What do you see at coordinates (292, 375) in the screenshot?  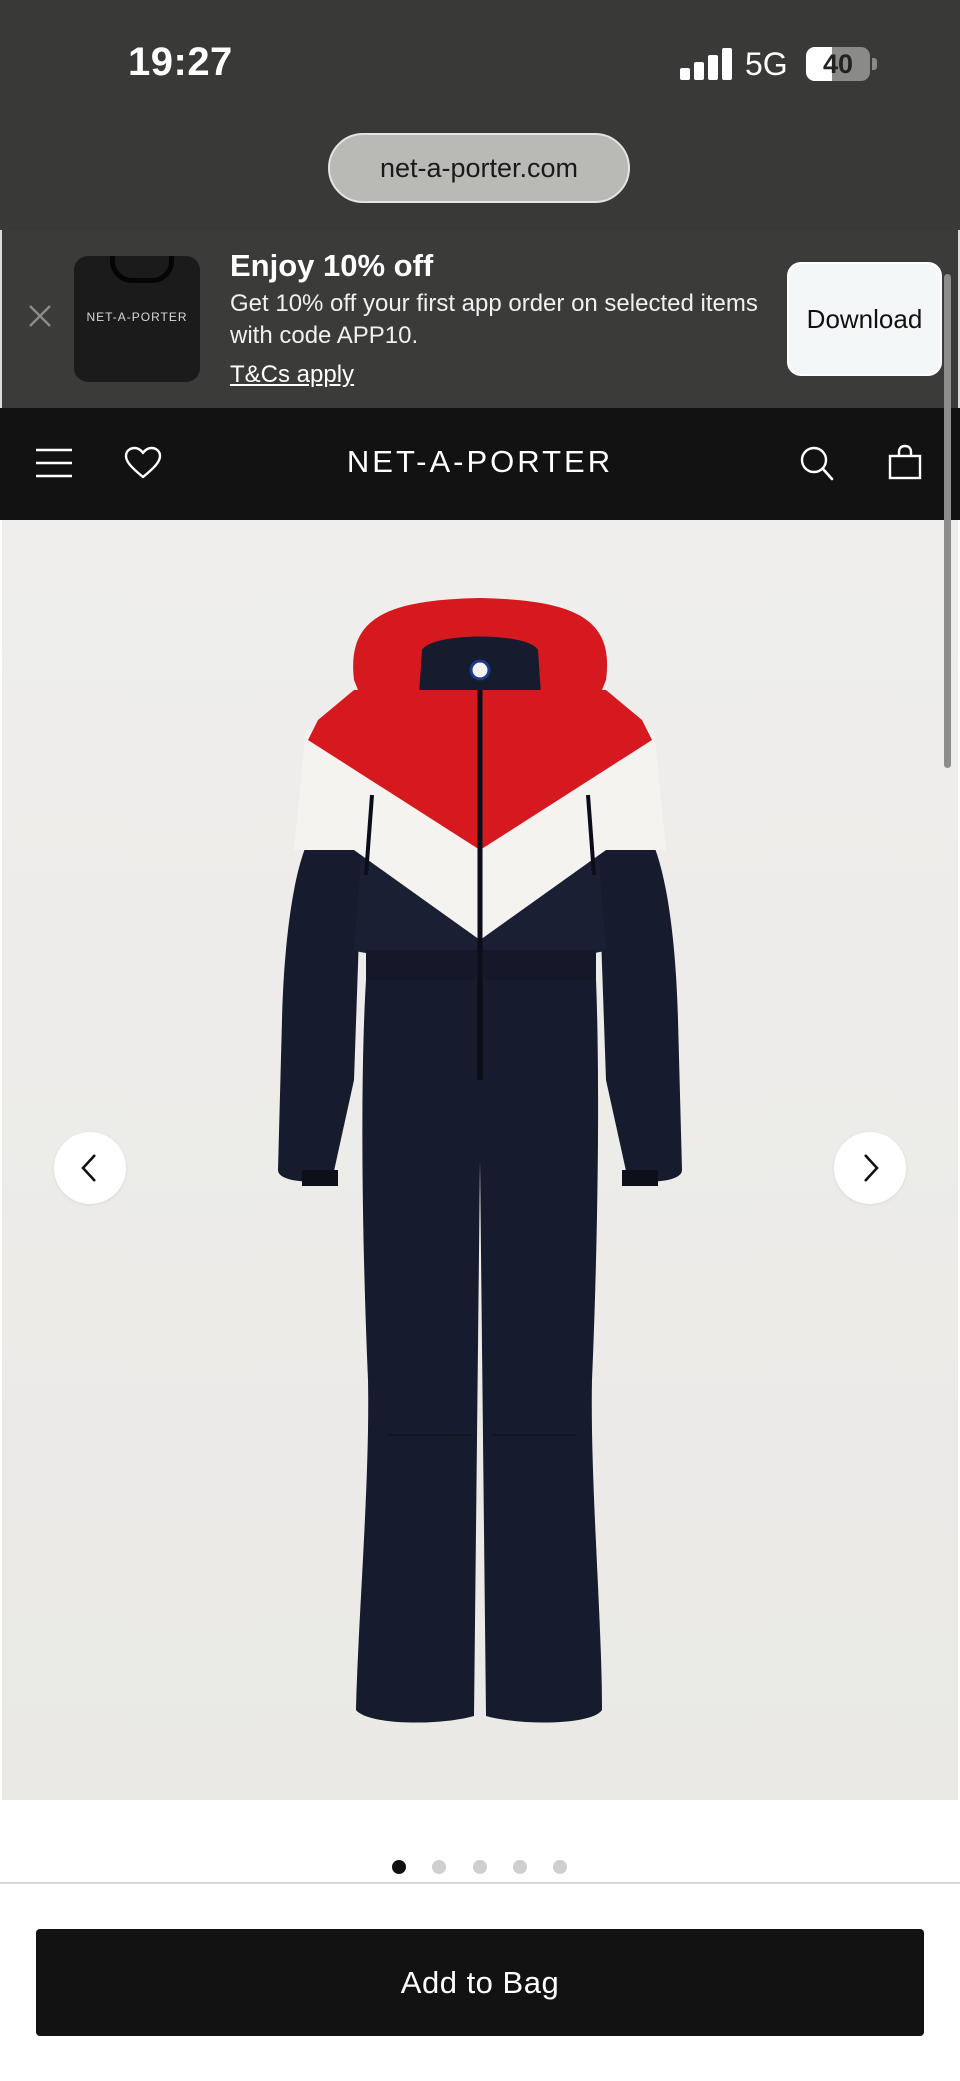 I see `terms-link: T&Cs apply` at bounding box center [292, 375].